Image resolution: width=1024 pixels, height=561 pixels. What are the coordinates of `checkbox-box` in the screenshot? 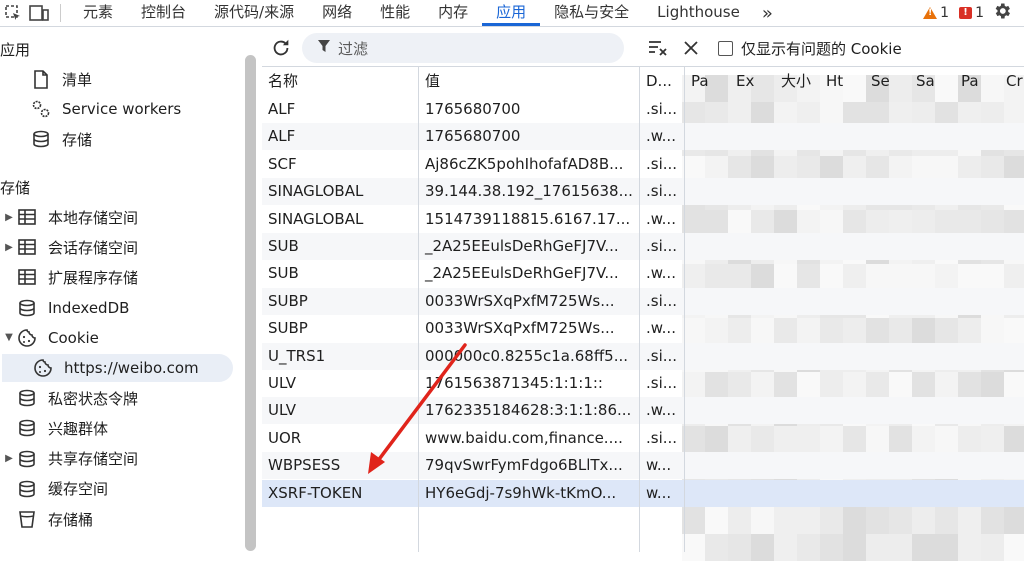 It's located at (725, 48).